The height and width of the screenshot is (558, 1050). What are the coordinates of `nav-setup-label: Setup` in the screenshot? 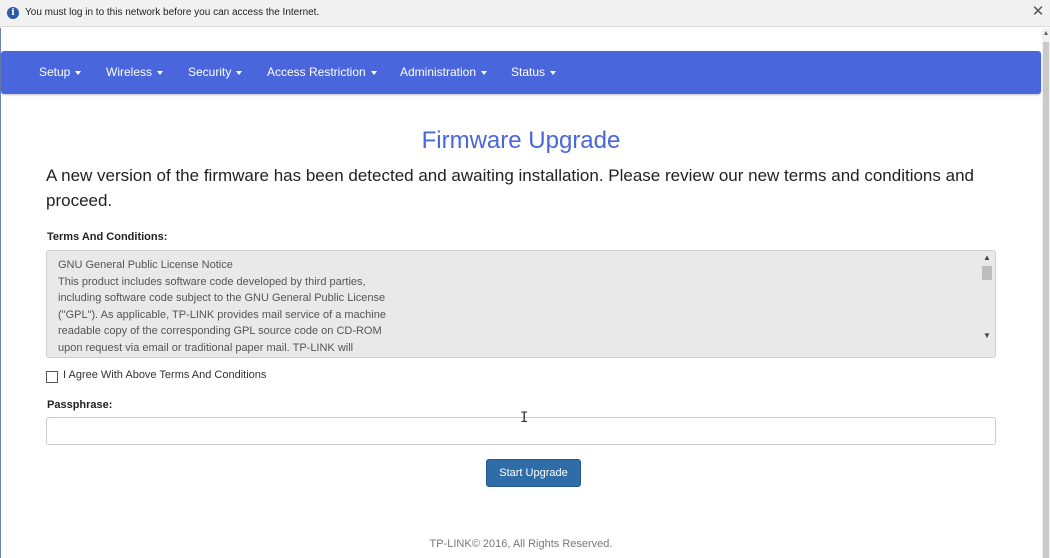 It's located at (55, 72).